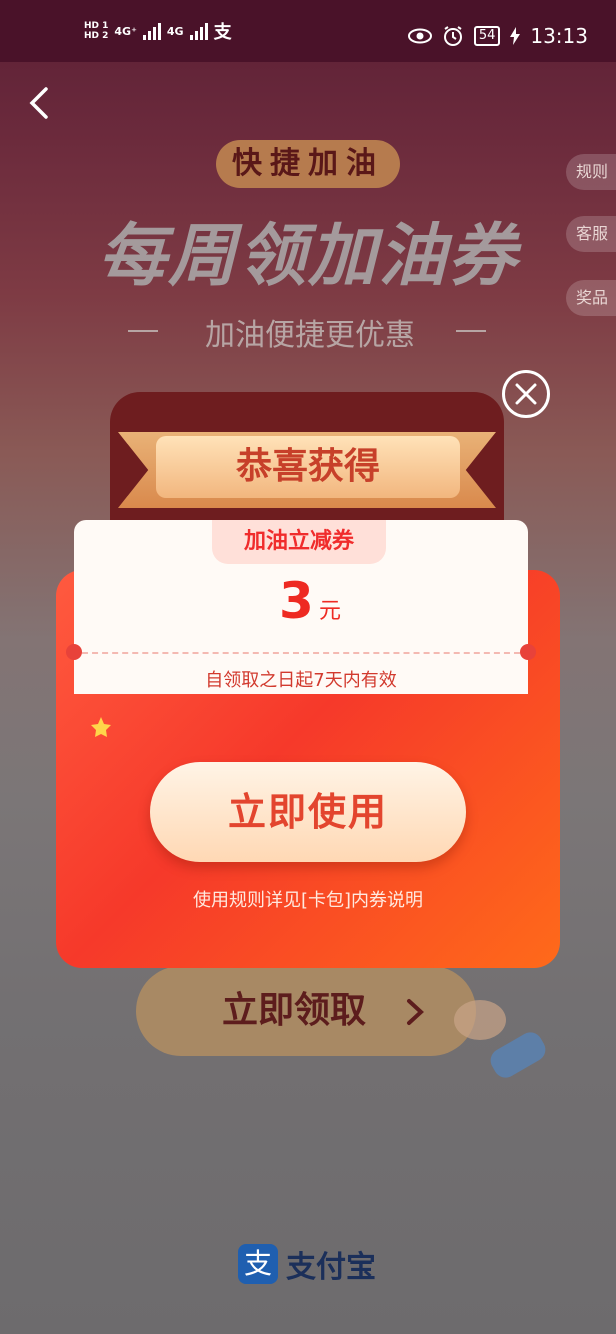 This screenshot has width=616, height=1334. Describe the element at coordinates (74, 652) in the screenshot. I see `coupon-notch-left` at that location.